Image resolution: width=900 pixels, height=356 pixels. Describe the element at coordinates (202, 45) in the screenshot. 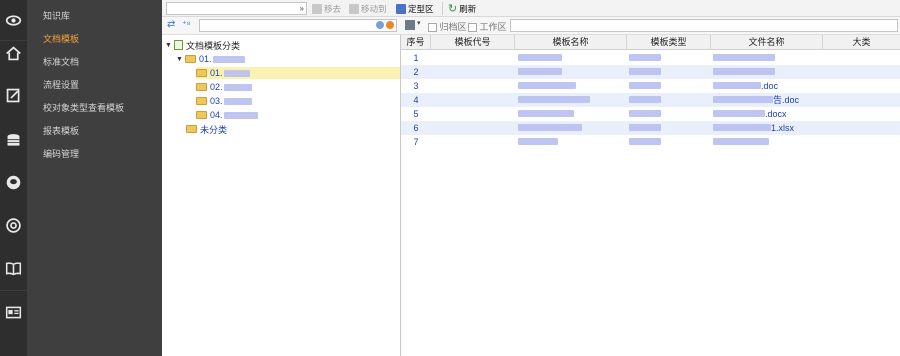

I see `tree-root: ▼ 文档模板分类` at that location.